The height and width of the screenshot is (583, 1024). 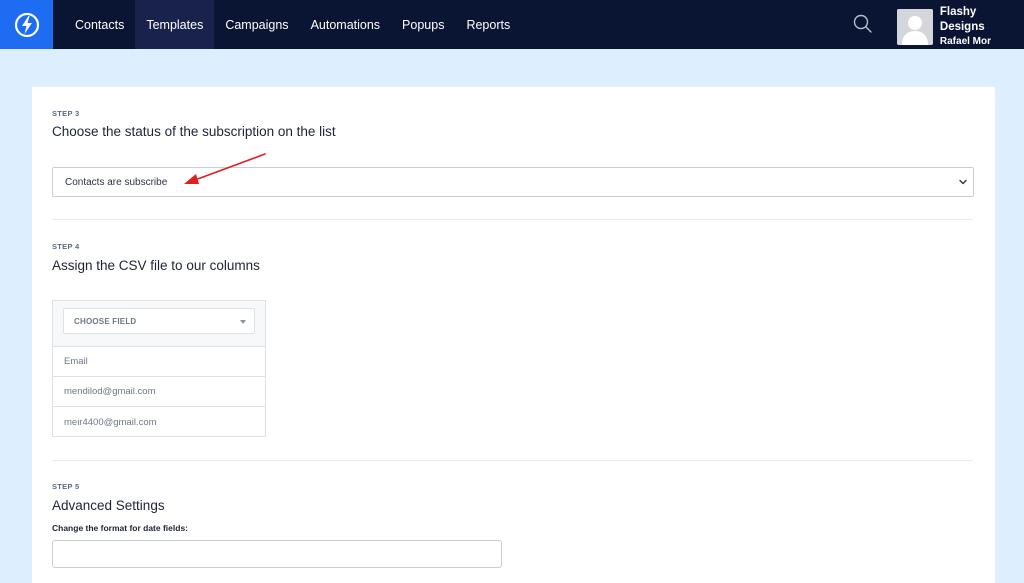 I want to click on step-5-title: Advanced Settings, so click(x=108, y=505).